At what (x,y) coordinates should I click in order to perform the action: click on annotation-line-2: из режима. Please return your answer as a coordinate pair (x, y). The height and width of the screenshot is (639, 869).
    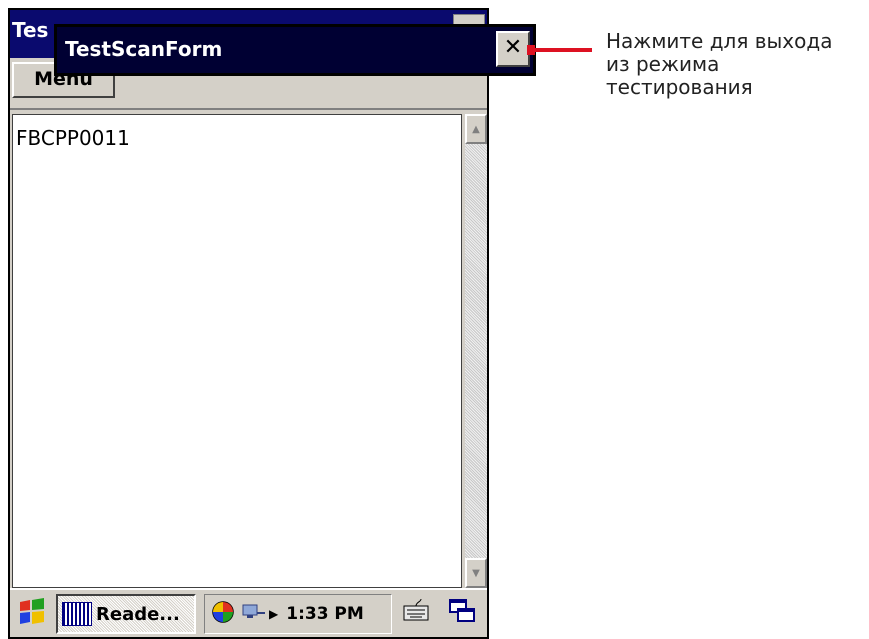
    Looking at the image, I should click on (663, 64).